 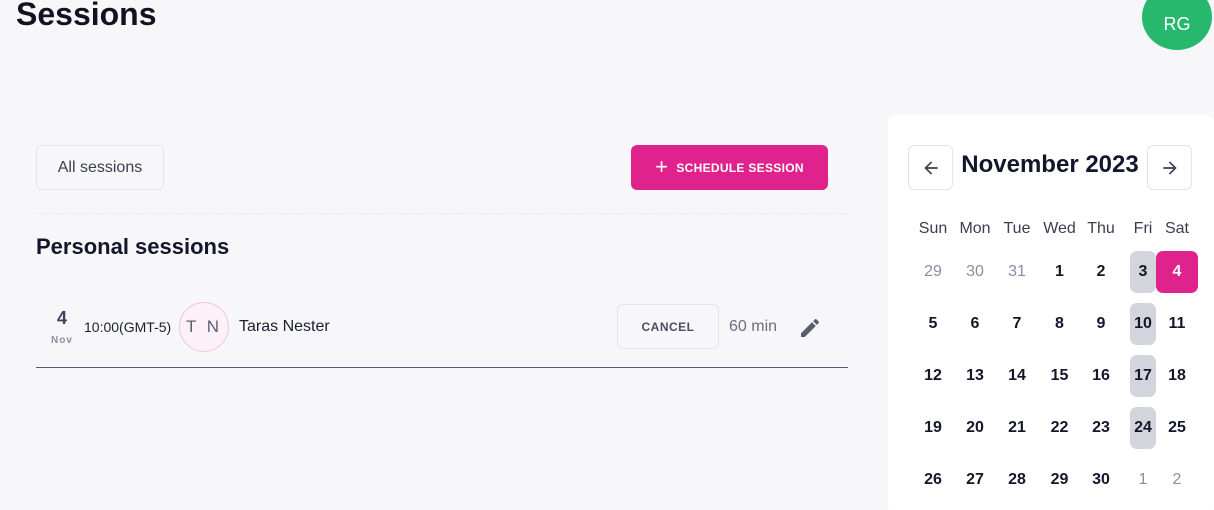 I want to click on calendar-week-row: 5 6 7 8 9 10 11, so click(x=1055, y=325).